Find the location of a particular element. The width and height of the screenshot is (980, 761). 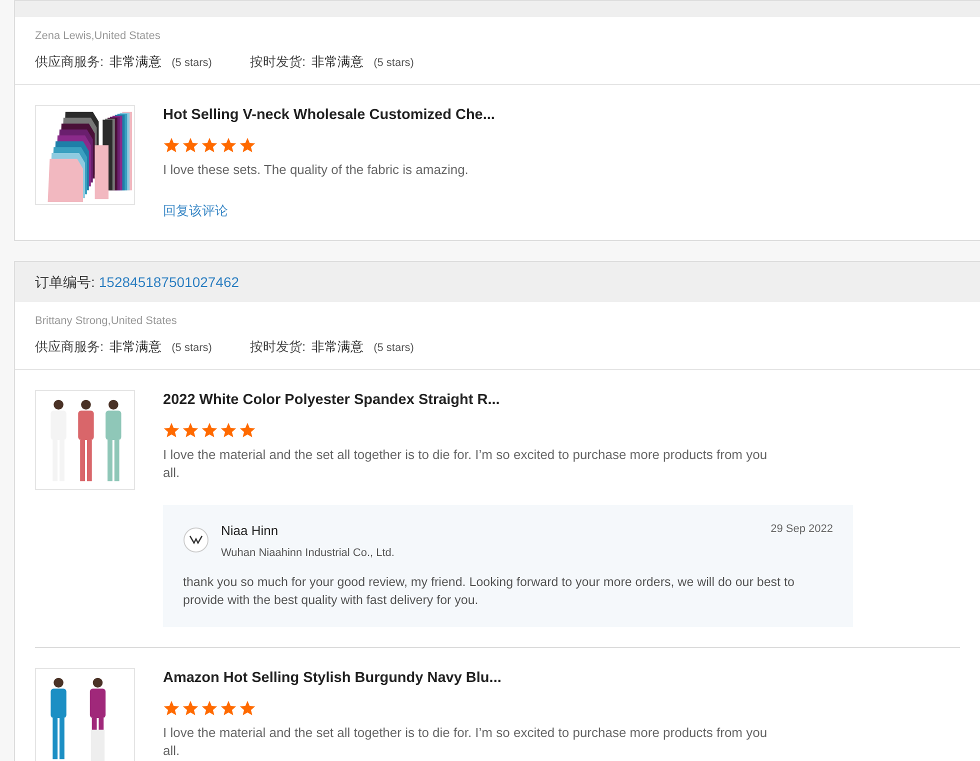

reply-text: thank you so much for your good review, my friend. Looking forward to your more orders, we will do our best to provide with the best quality with fast delivery for you. is located at coordinates (489, 591).